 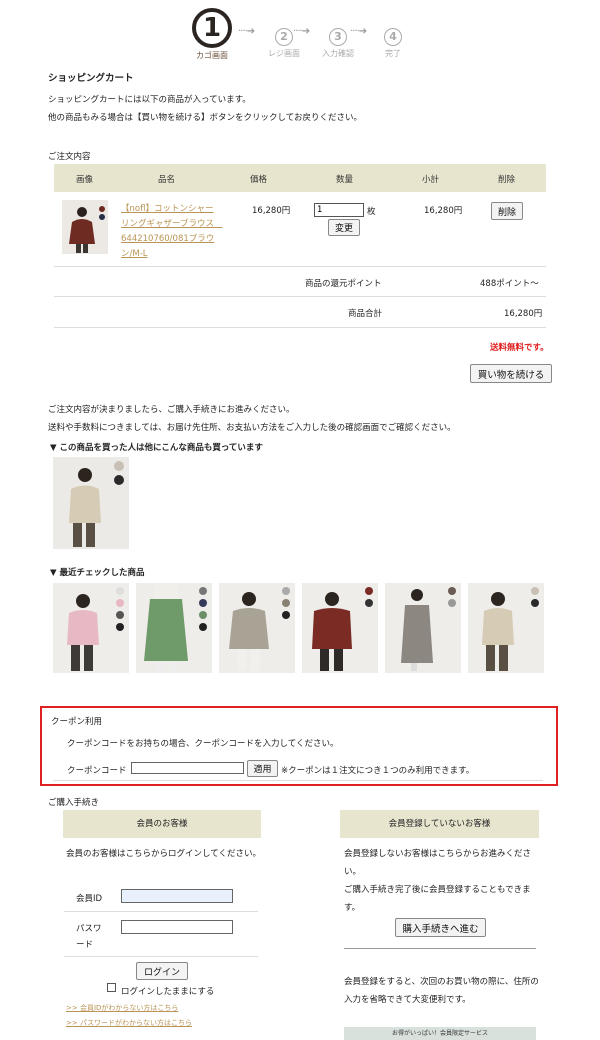 What do you see at coordinates (111, 987) in the screenshot?
I see `keep-login-checkbox` at bounding box center [111, 987].